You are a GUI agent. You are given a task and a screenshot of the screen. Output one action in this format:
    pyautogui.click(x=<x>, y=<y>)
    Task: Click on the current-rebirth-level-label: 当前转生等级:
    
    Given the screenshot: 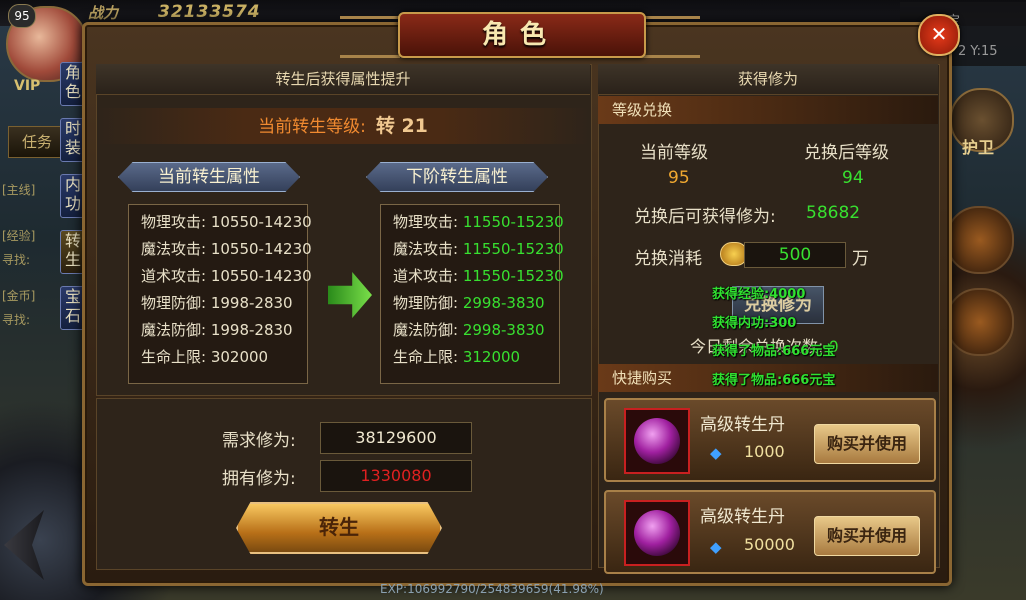 What is the action you would take?
    pyautogui.click(x=312, y=127)
    